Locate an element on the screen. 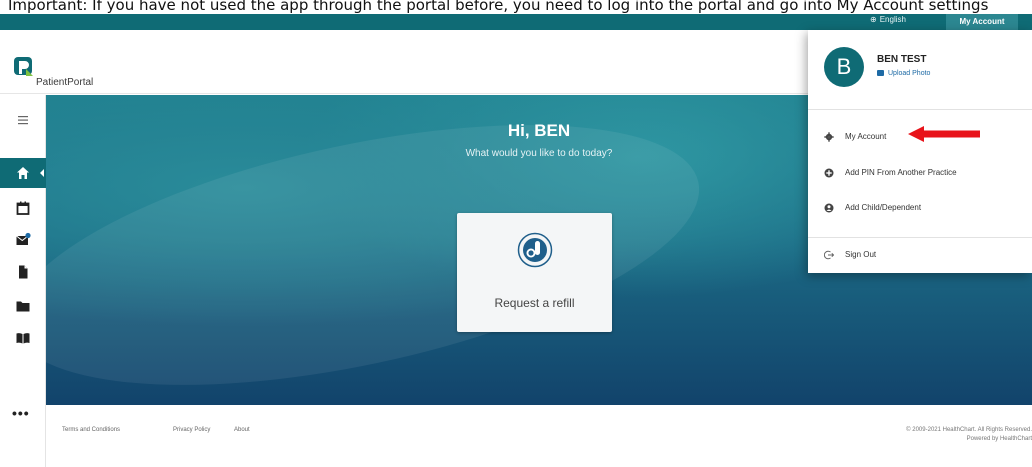 This screenshot has height=467, width=1032. sidebar-menu-toggle is located at coordinates (23, 120).